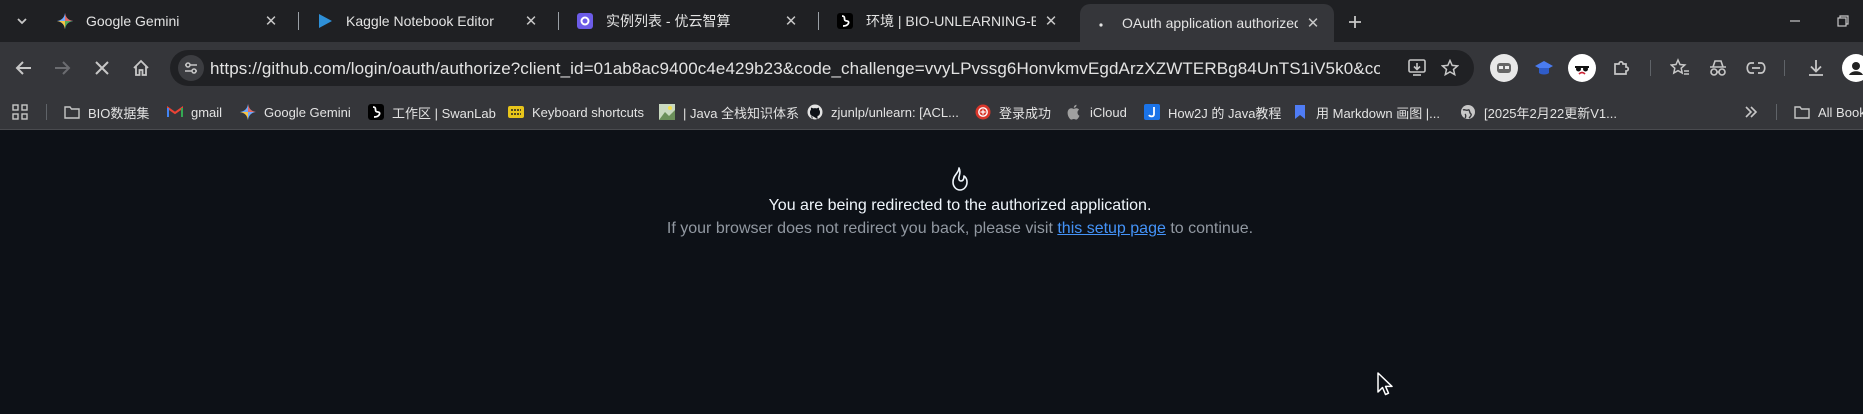 Image resolution: width=1863 pixels, height=414 pixels. I want to click on downloads-button, so click(1816, 68).